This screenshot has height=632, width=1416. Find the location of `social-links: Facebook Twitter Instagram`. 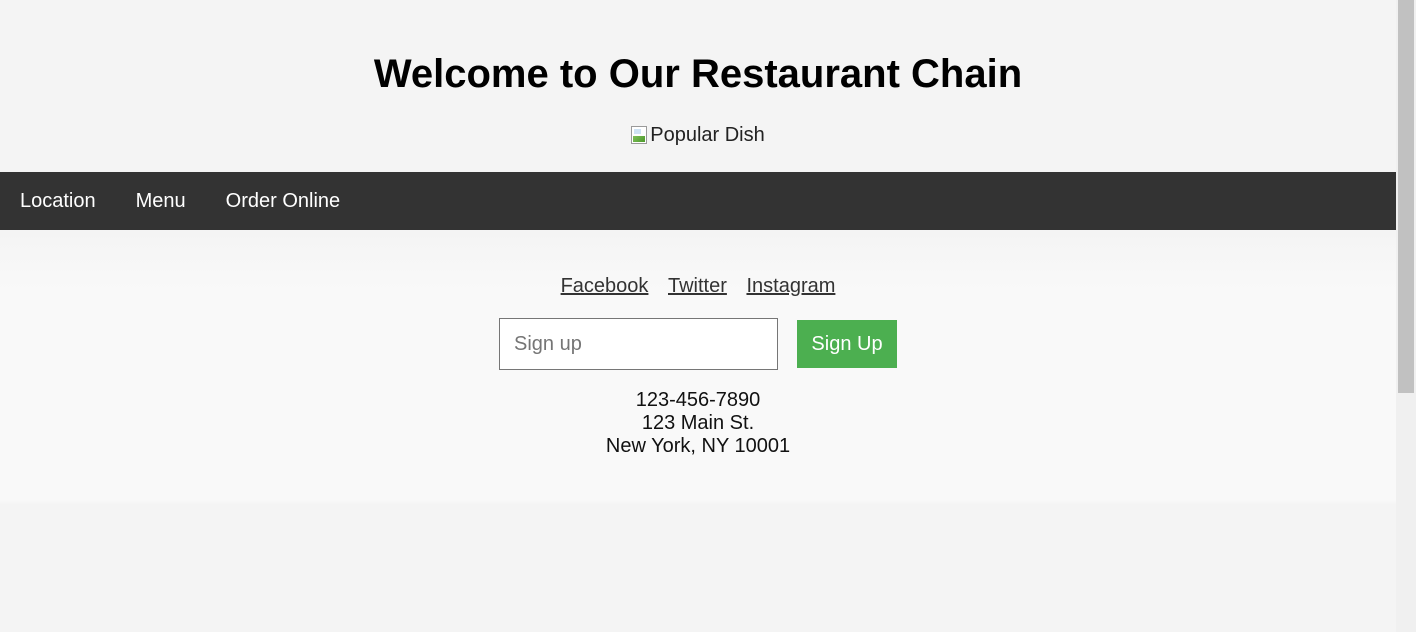

social-links: Facebook Twitter Instagram is located at coordinates (698, 264).